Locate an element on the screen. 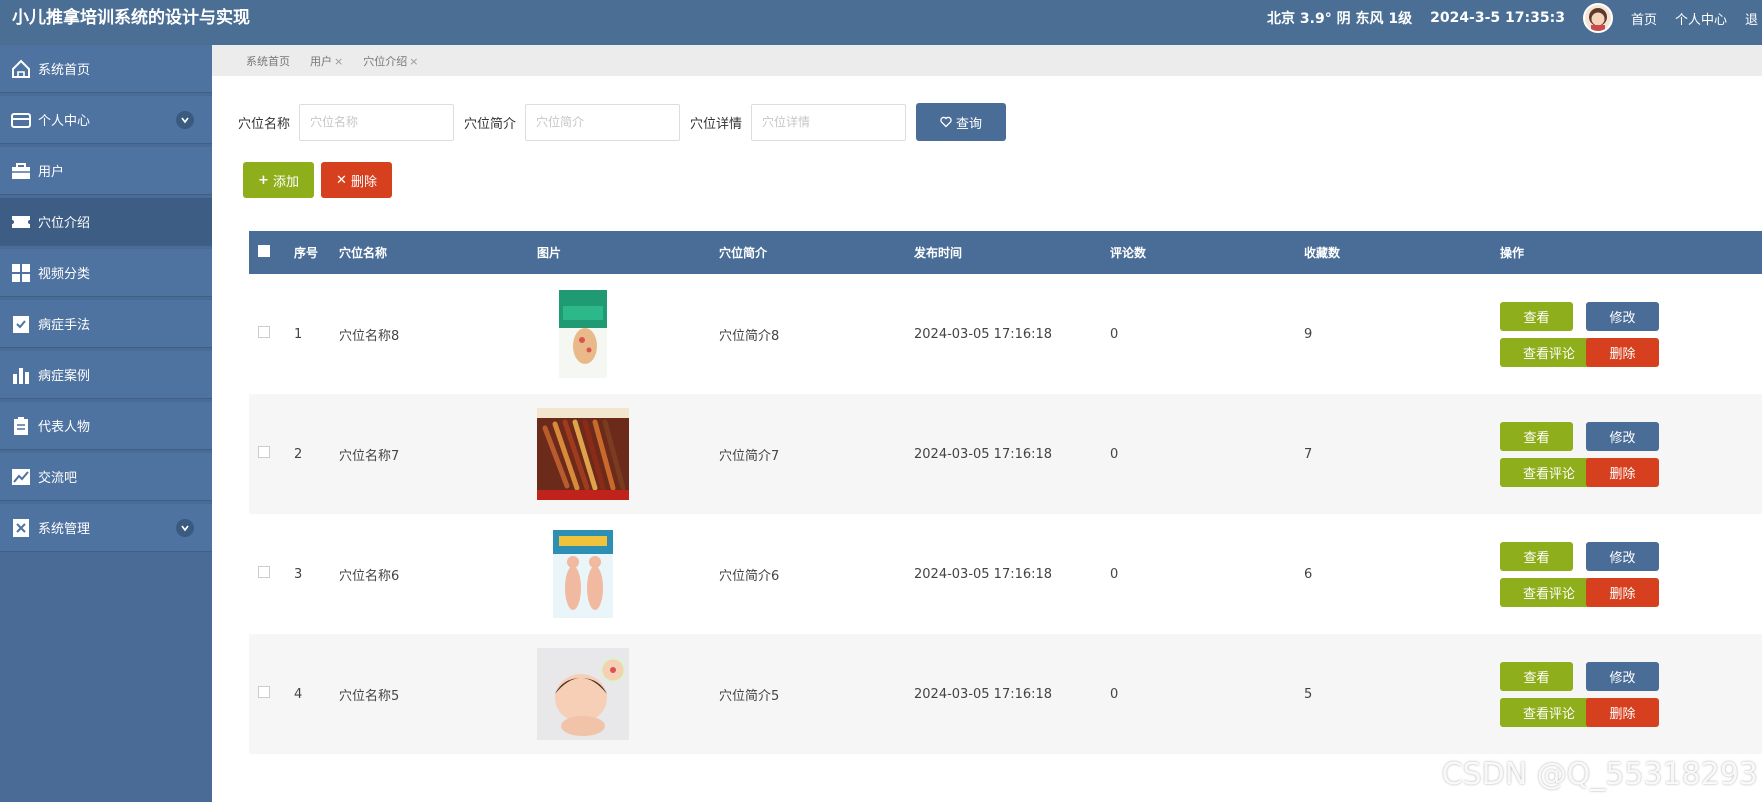  intro-search-label: 穴位简介 is located at coordinates (490, 124).